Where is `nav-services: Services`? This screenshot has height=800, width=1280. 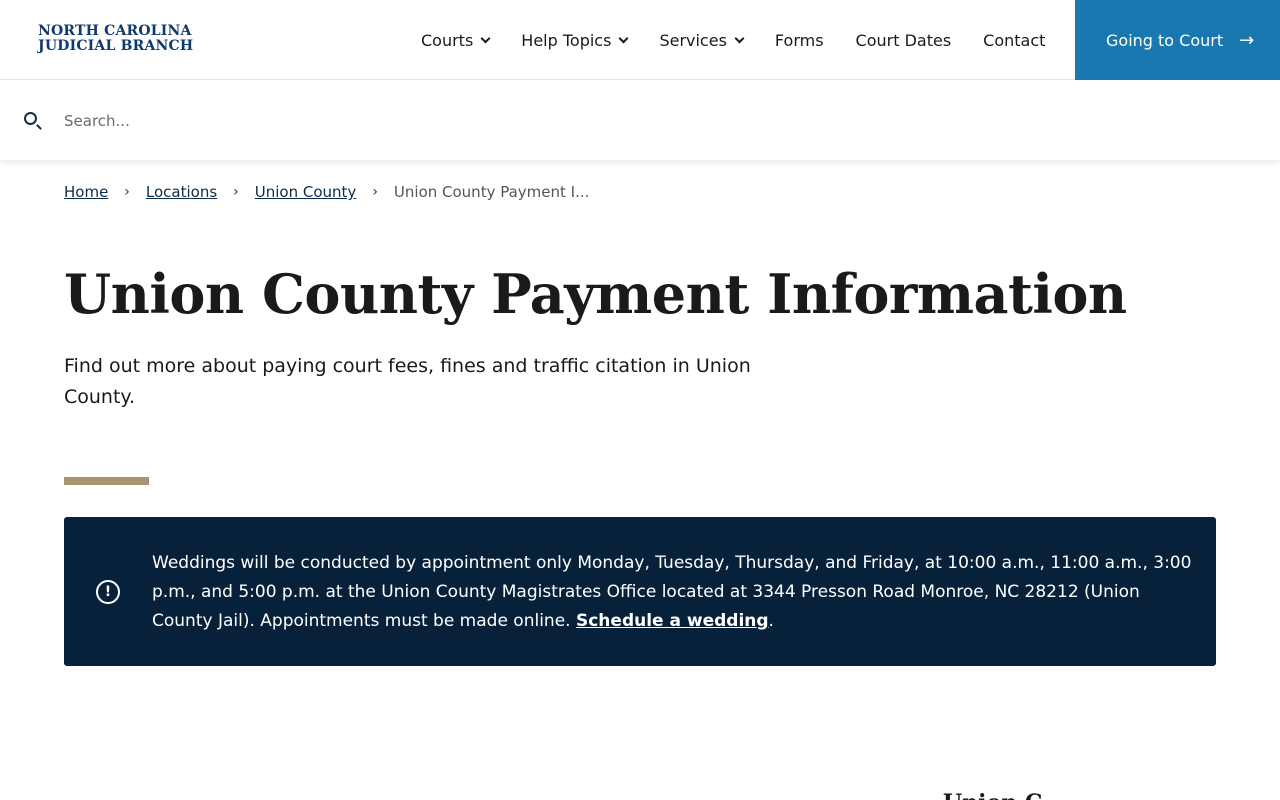
nav-services: Services is located at coordinates (700, 40).